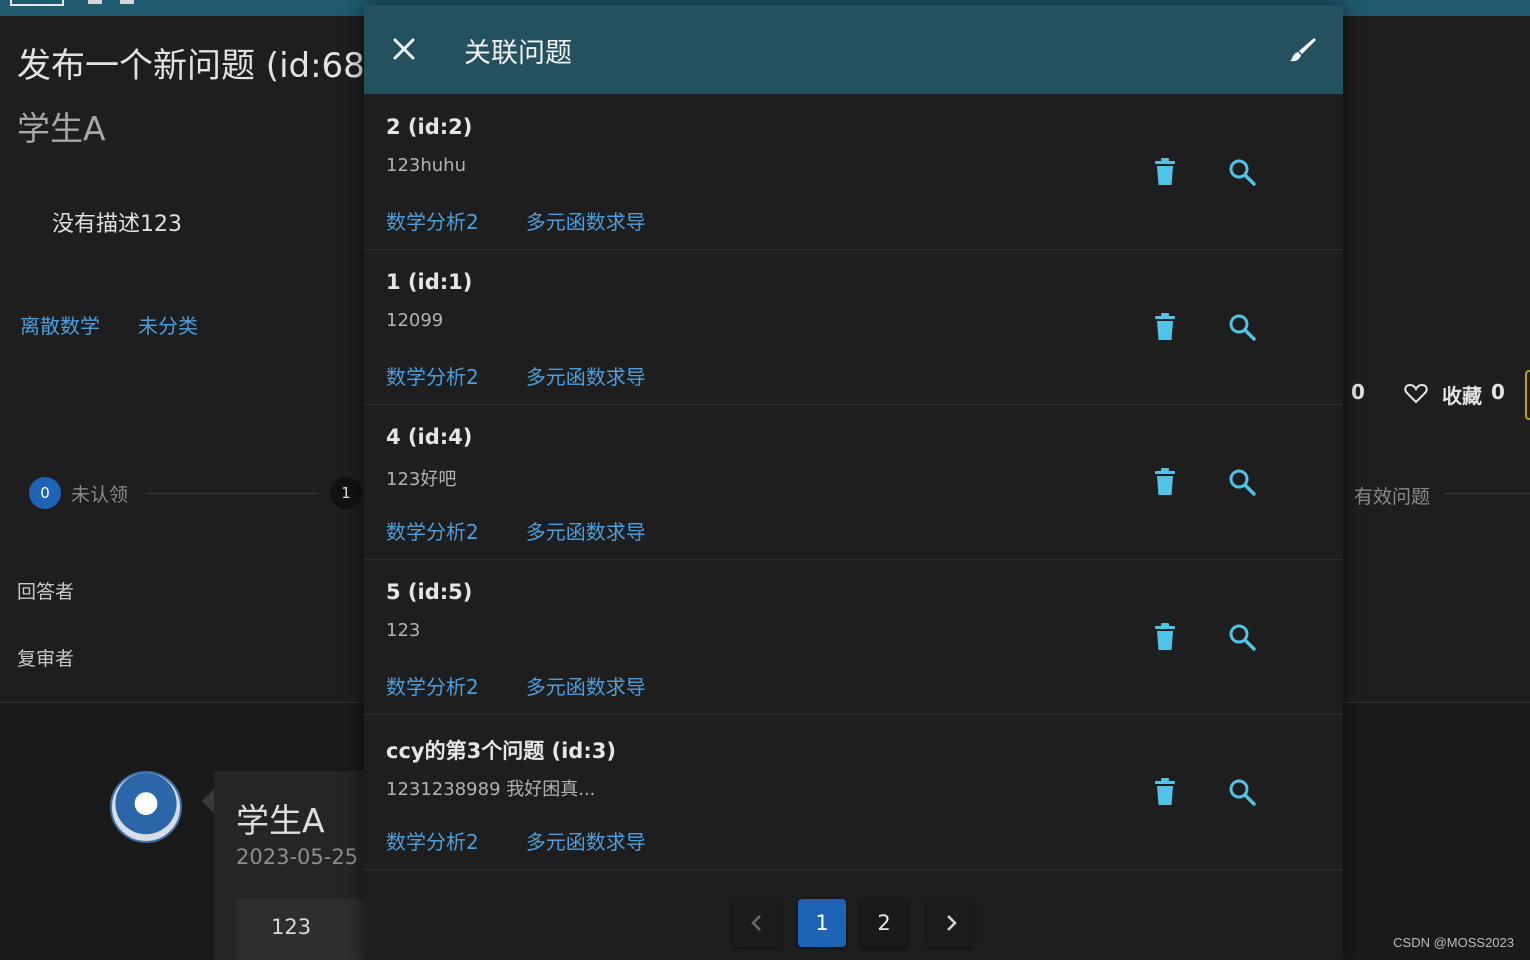  Describe the element at coordinates (1392, 497) in the screenshot. I see `step-valid-label: 有效问题` at that location.